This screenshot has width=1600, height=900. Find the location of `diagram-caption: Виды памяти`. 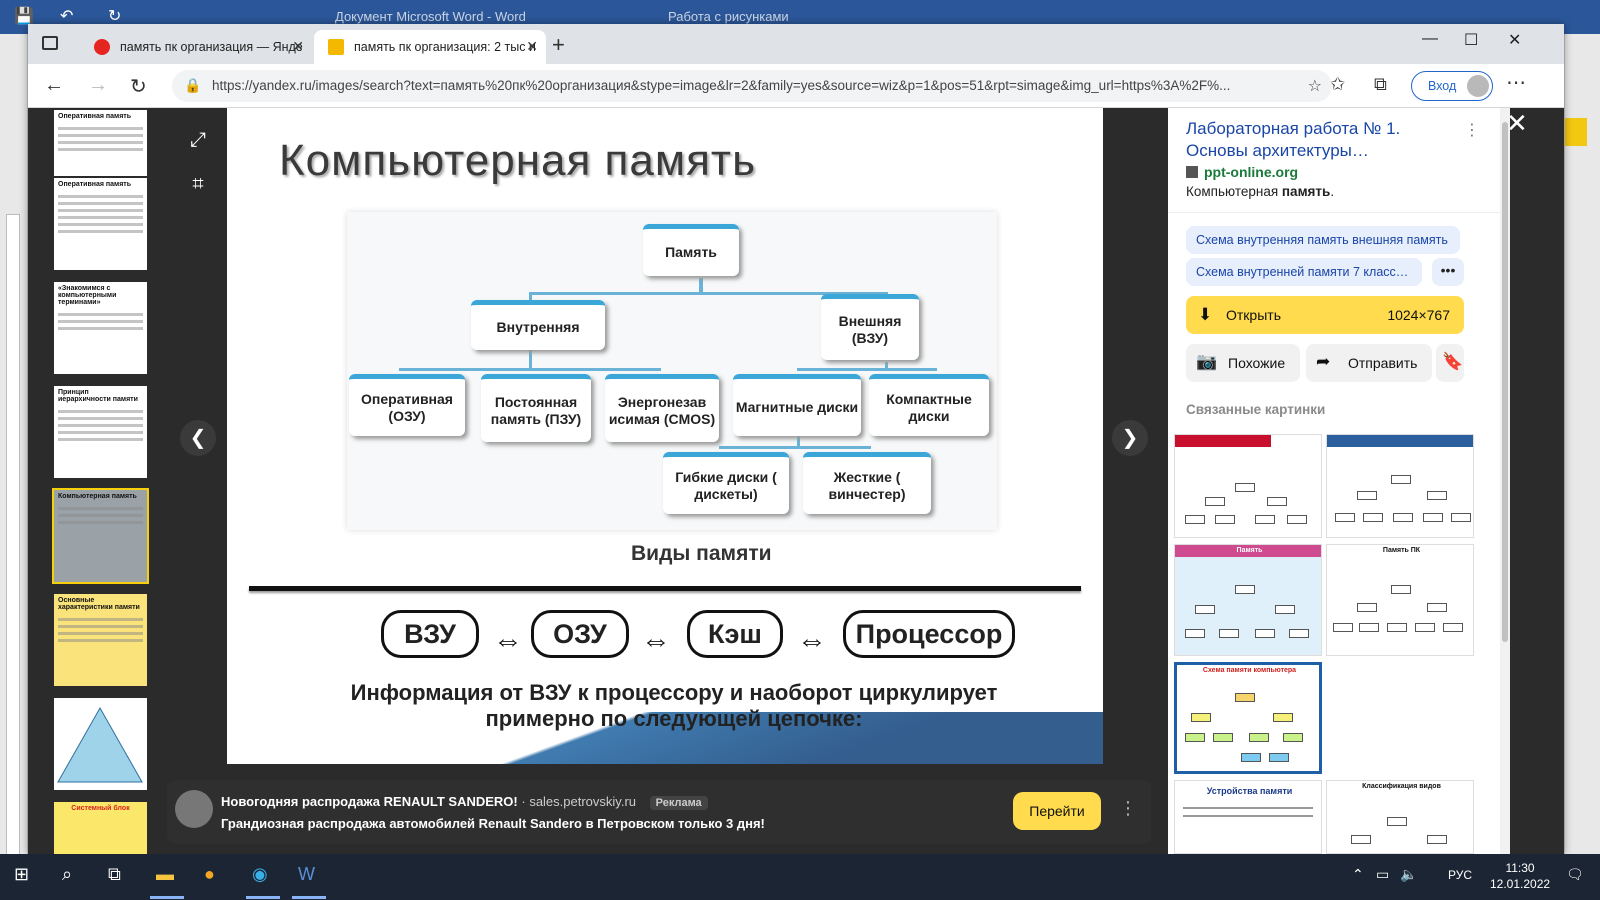

diagram-caption: Виды памяти is located at coordinates (701, 553).